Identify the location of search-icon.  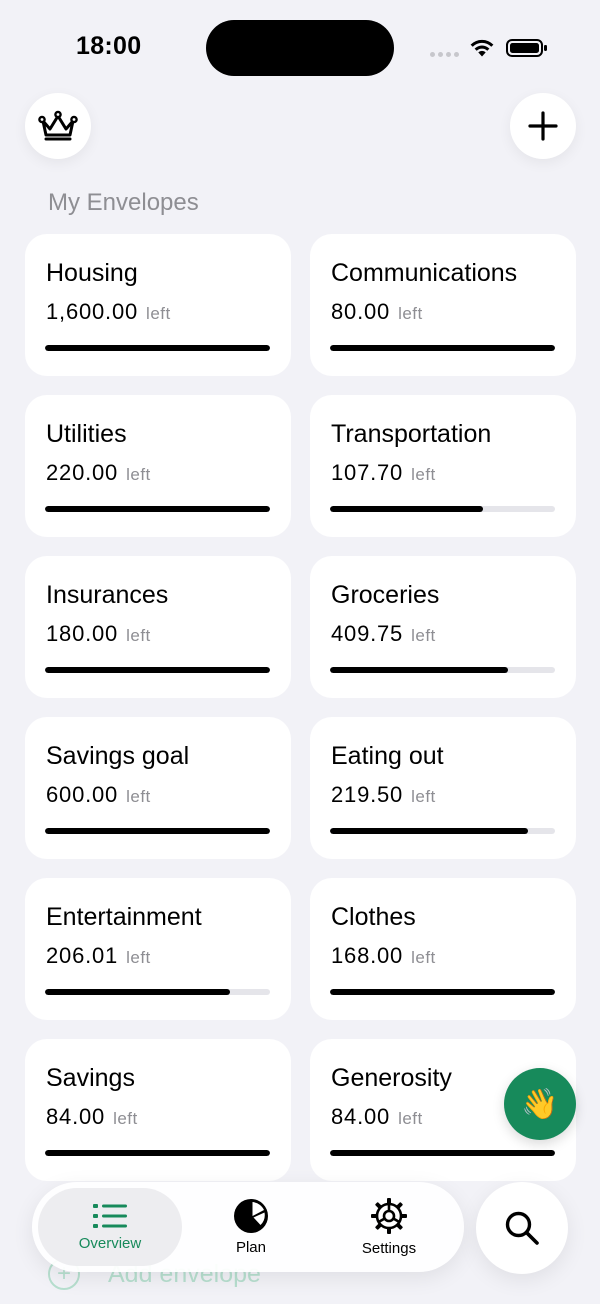
(522, 1228).